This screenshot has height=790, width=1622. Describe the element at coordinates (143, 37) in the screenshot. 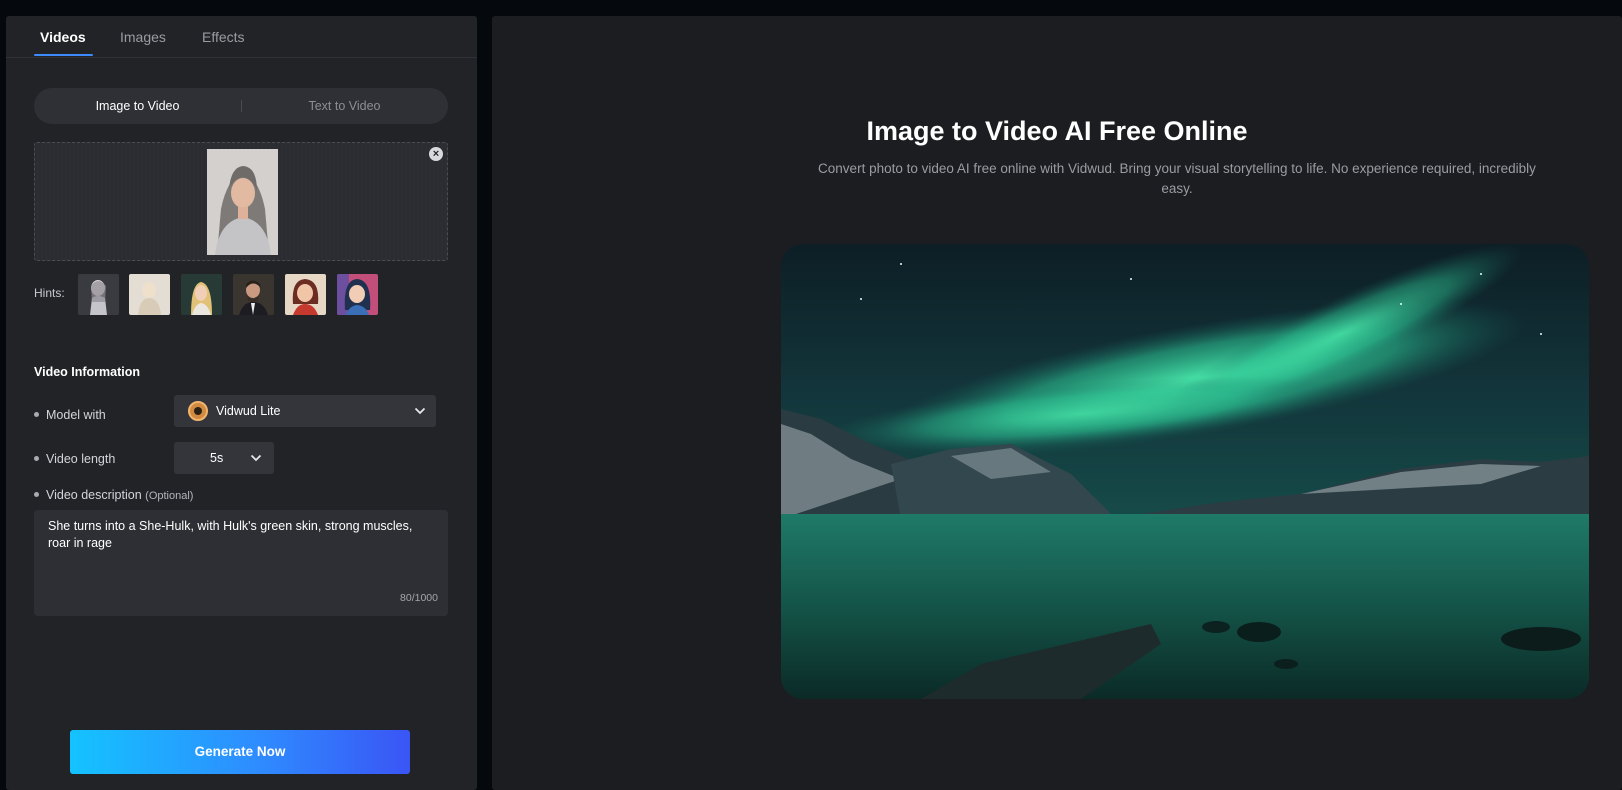

I see `tab-images: Images` at that location.